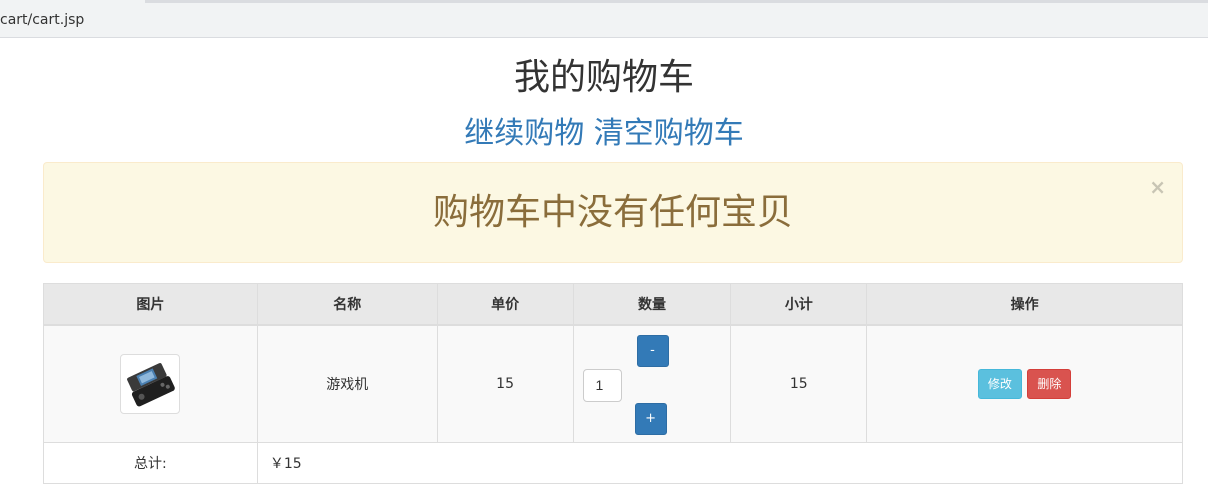 The width and height of the screenshot is (1208, 499). What do you see at coordinates (652, 350) in the screenshot?
I see `decrease-quantity-button: -` at bounding box center [652, 350].